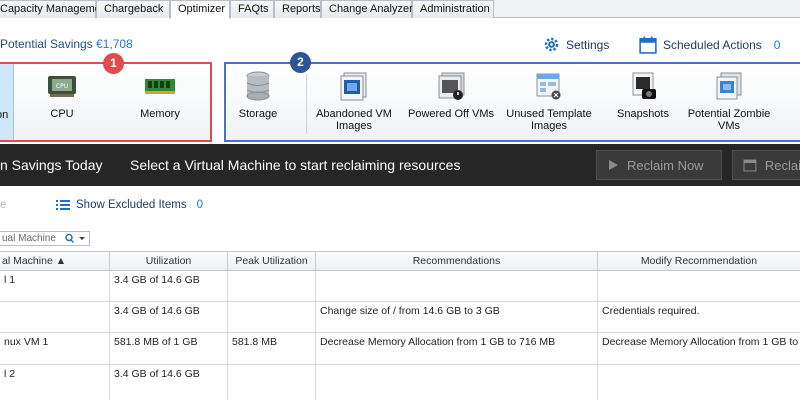 This screenshot has height=400, width=800. Describe the element at coordinates (457, 317) in the screenshot. I see `table-cell-recommendation: Change size of / from 14.6 GB to 3 GB` at that location.